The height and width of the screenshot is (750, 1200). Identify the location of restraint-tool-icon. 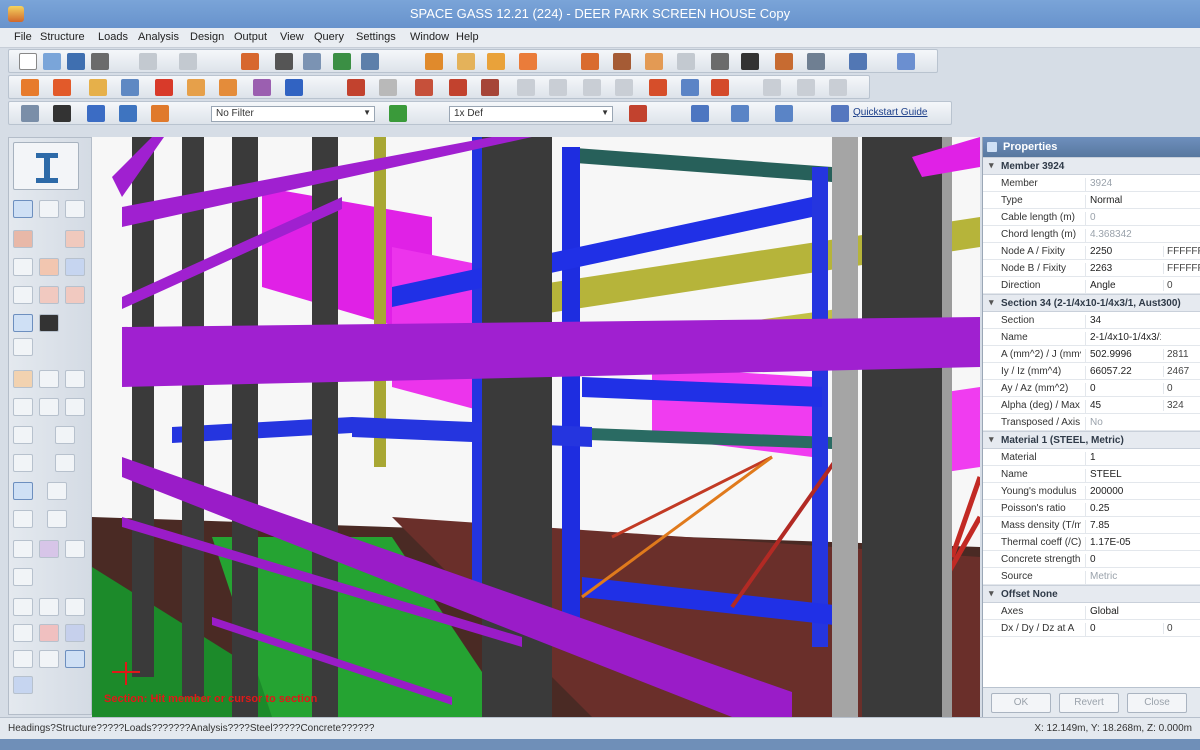
(528, 61).